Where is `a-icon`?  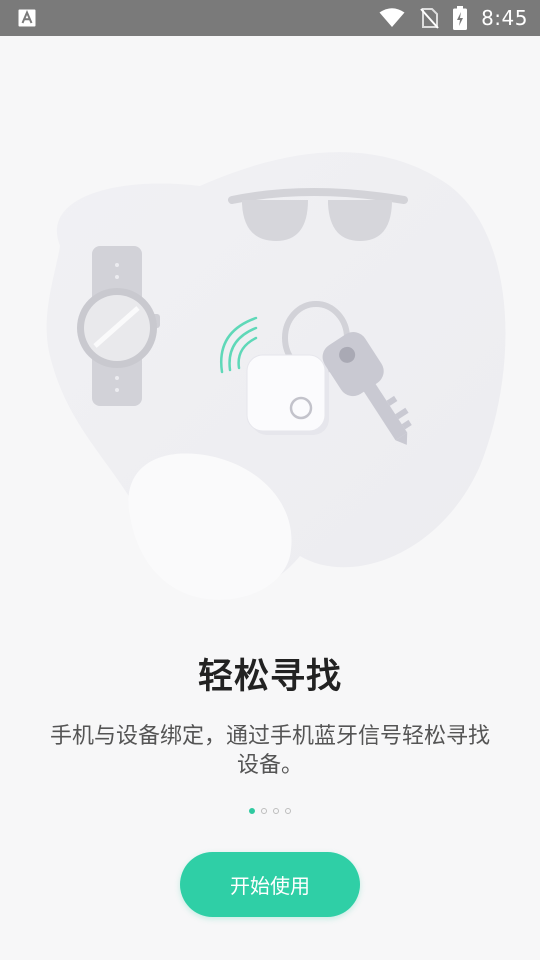
a-icon is located at coordinates (27, 18).